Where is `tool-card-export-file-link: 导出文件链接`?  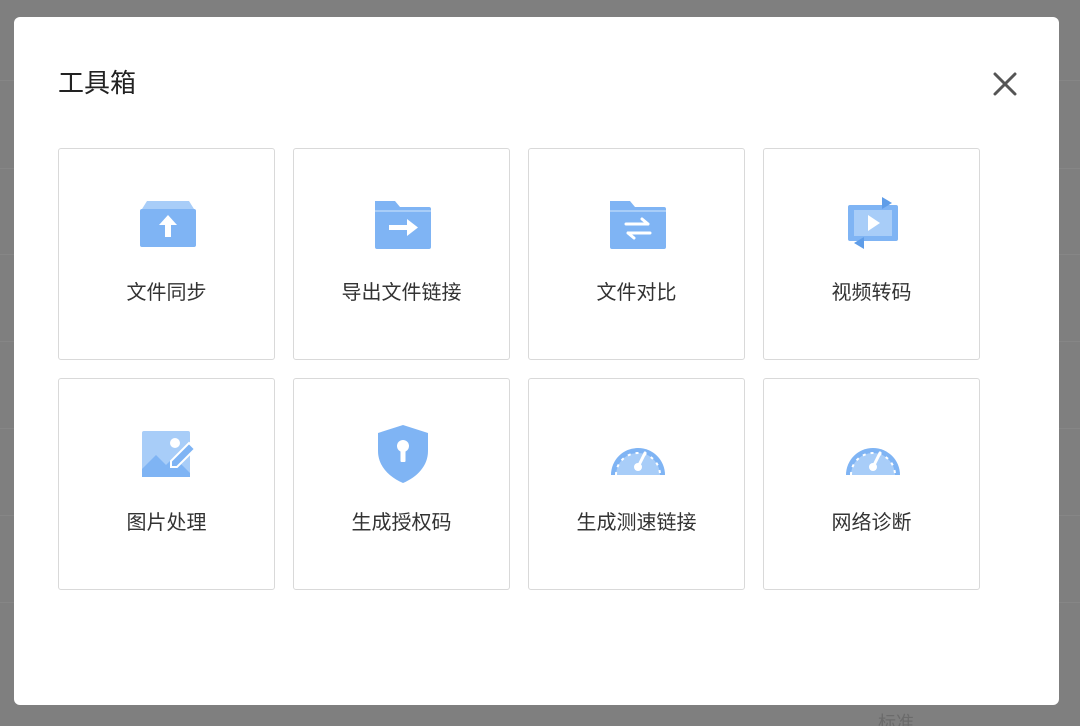
tool-card-export-file-link: 导出文件链接 is located at coordinates (401, 254).